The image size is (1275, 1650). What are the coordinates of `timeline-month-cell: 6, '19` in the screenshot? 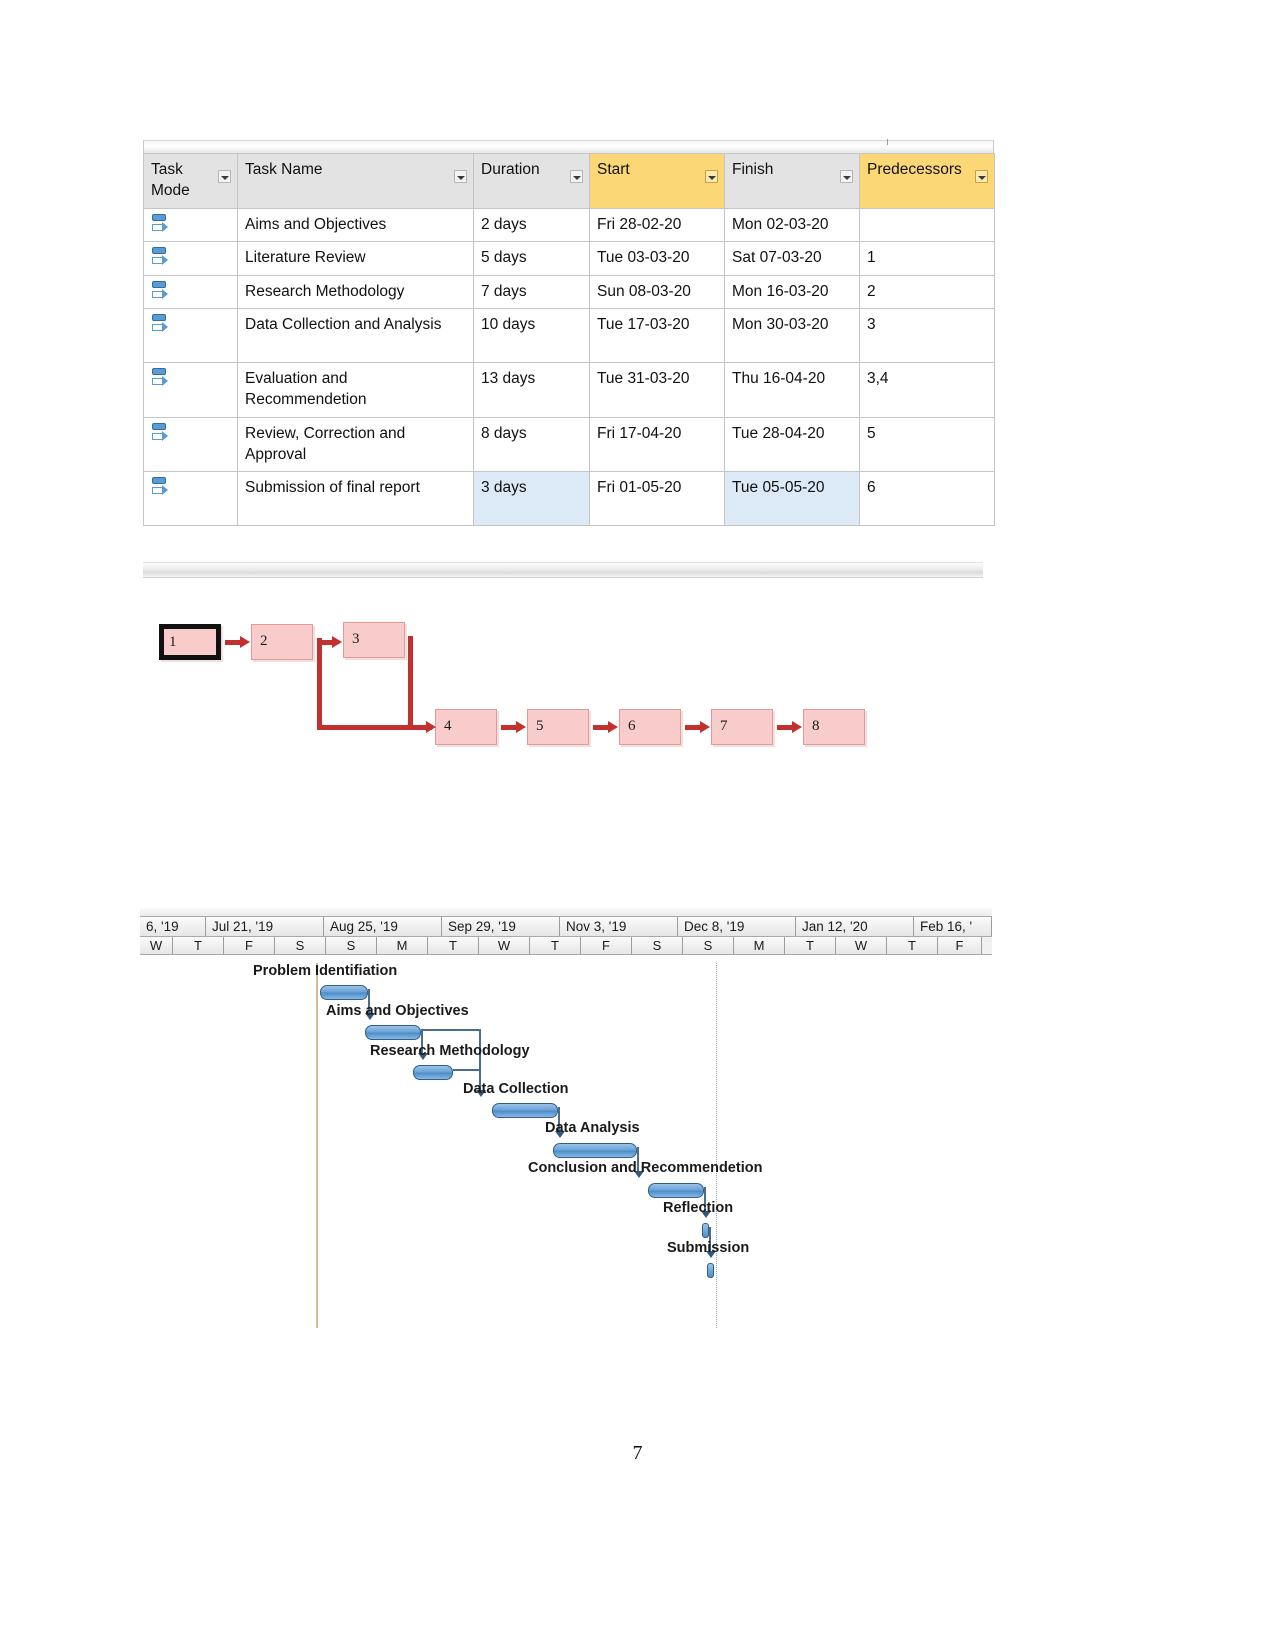 It's located at (173, 926).